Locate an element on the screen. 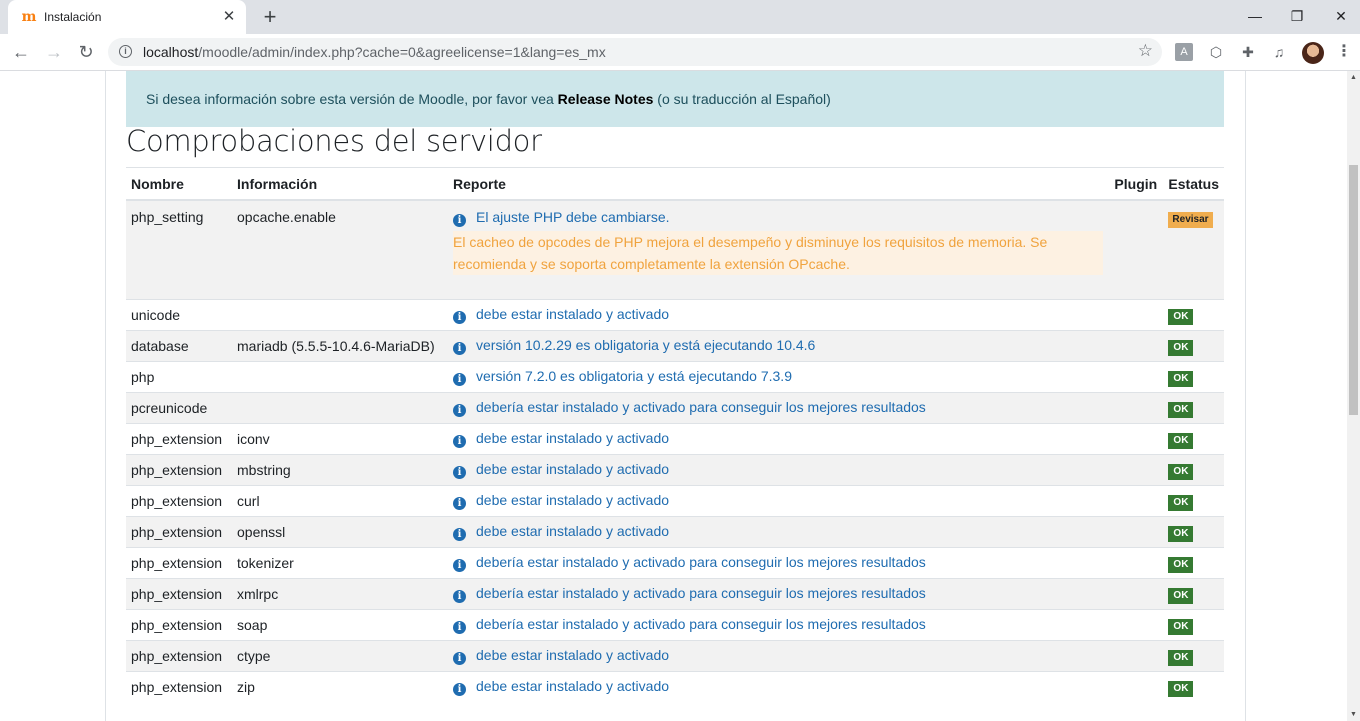 The height and width of the screenshot is (721, 1360). cell-informacion: mariadb (5.5.5-10.4.6-MariaDB) is located at coordinates (340, 346).